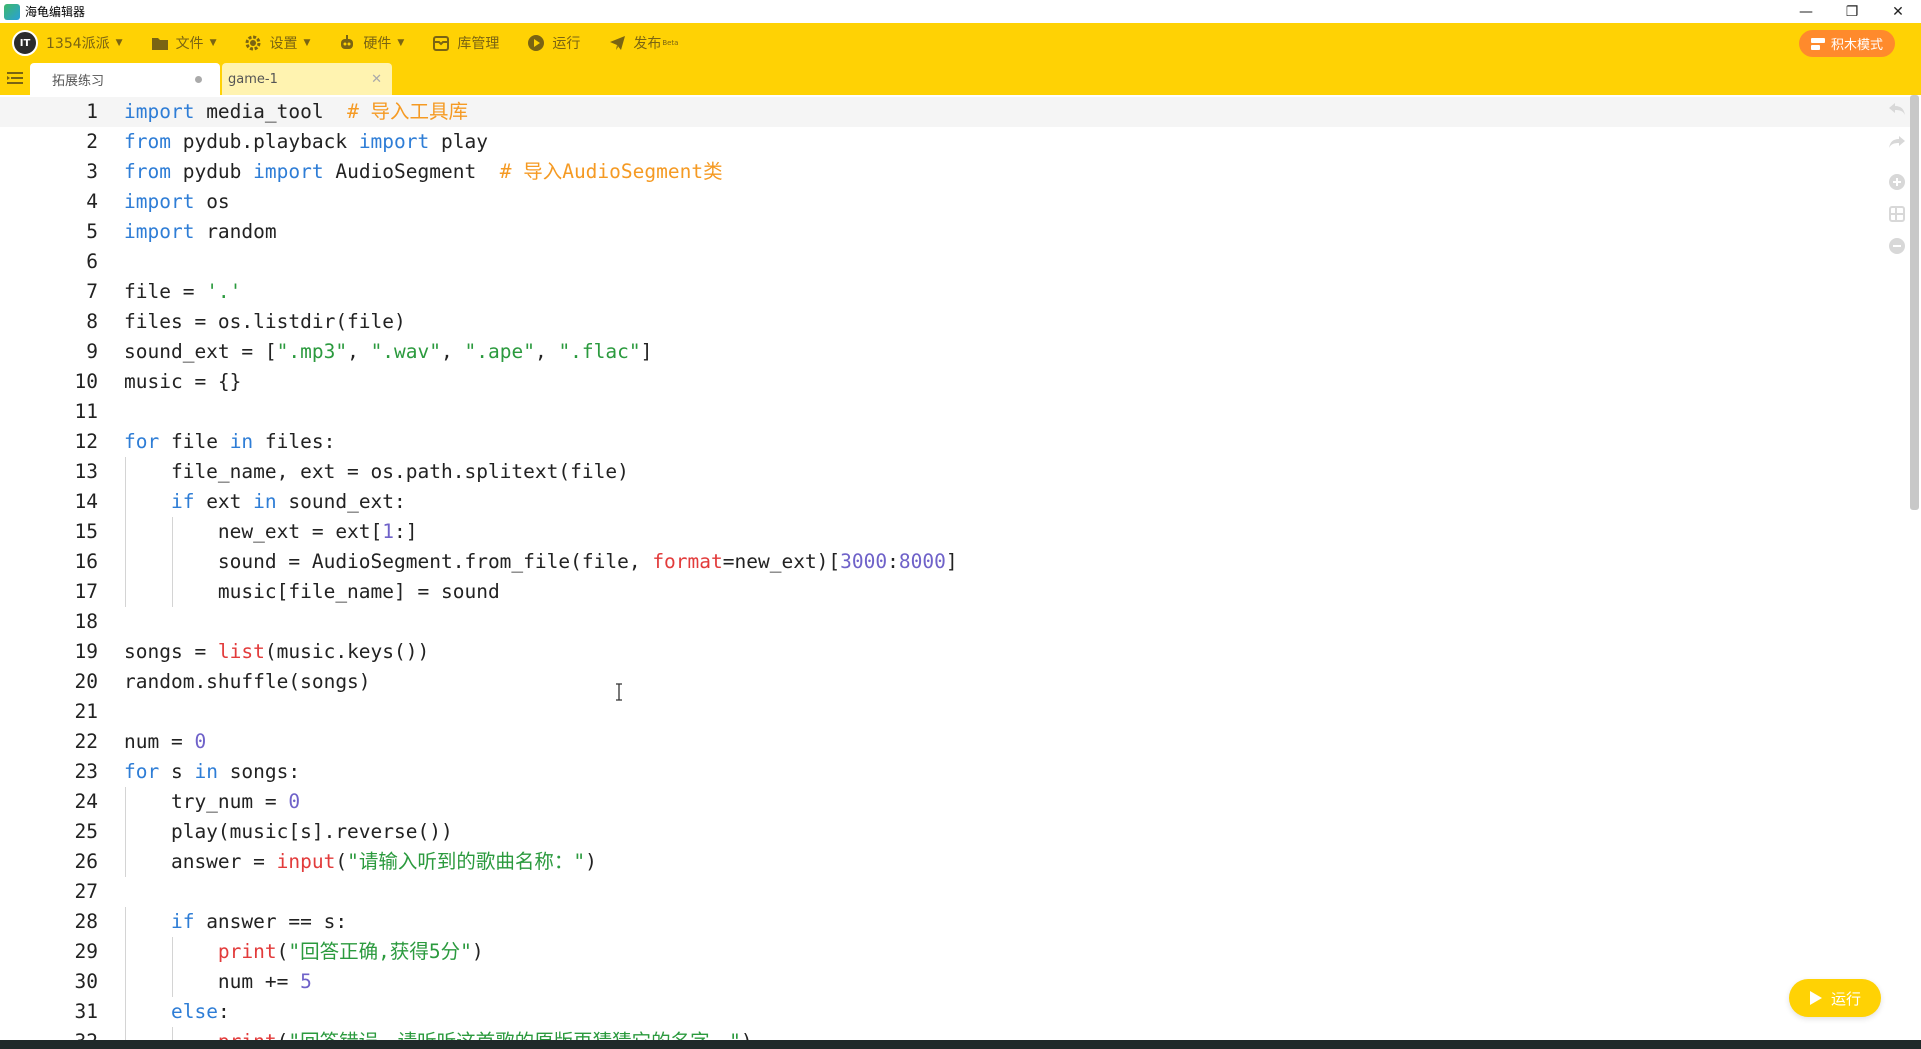  Describe the element at coordinates (182, 382) in the screenshot. I see `code-text: music = {}` at that location.